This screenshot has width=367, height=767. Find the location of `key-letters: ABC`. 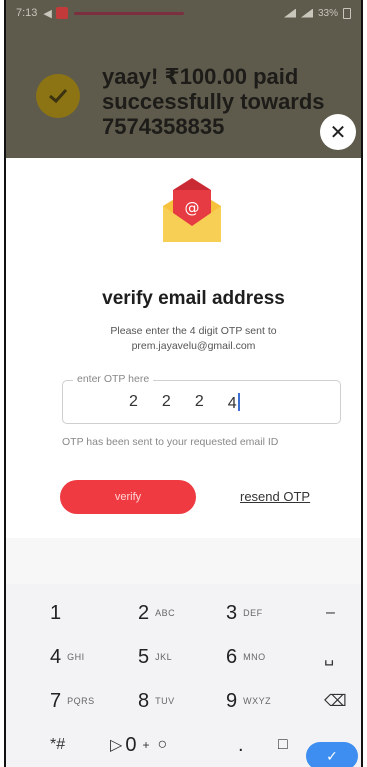

key-letters: ABC is located at coordinates (165, 613).